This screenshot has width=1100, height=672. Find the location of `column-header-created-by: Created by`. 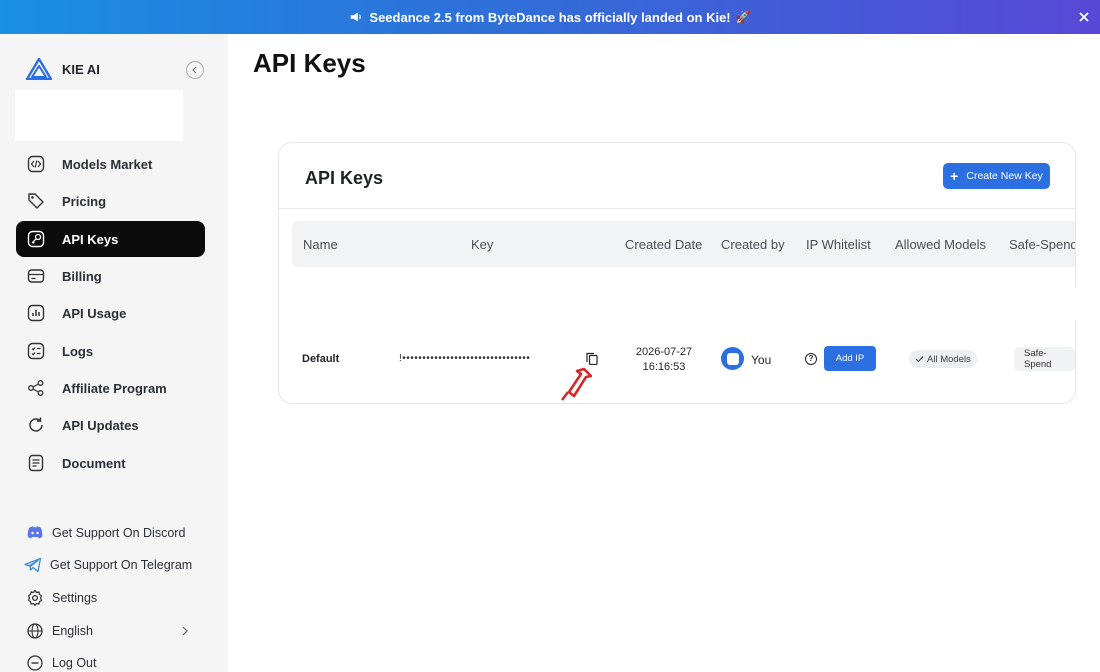

column-header-created-by: Created by is located at coordinates (753, 244).